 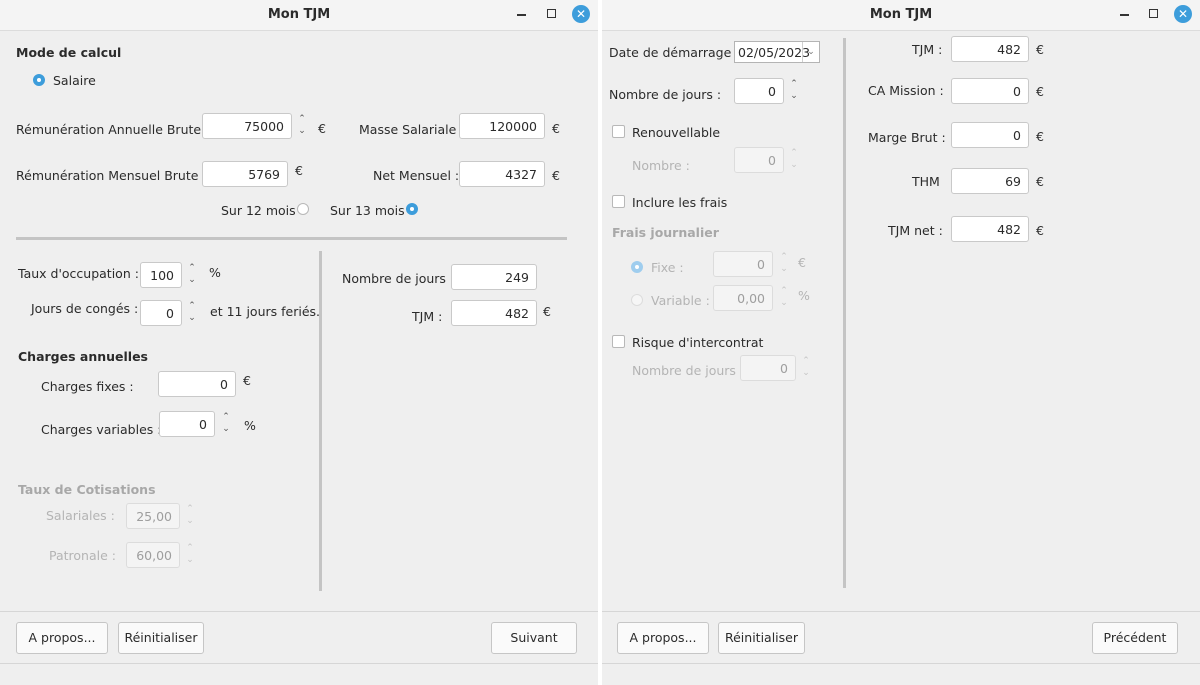 What do you see at coordinates (101, 429) in the screenshot?
I see `variable-charges-label: Charges variables :` at bounding box center [101, 429].